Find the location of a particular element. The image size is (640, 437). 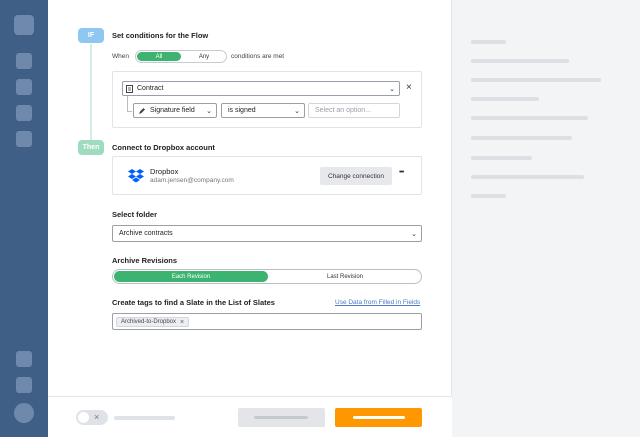

last-revision-option: Last Revision is located at coordinates (345, 276).